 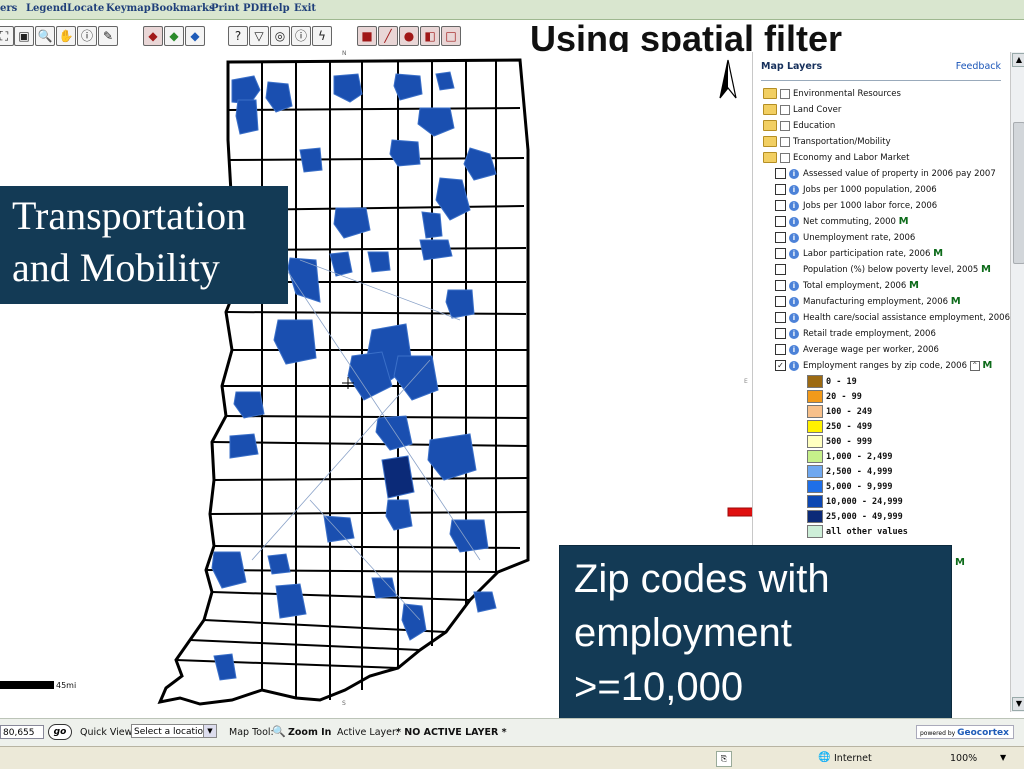 I want to click on layer-green-icon: ◆, so click(x=174, y=36).